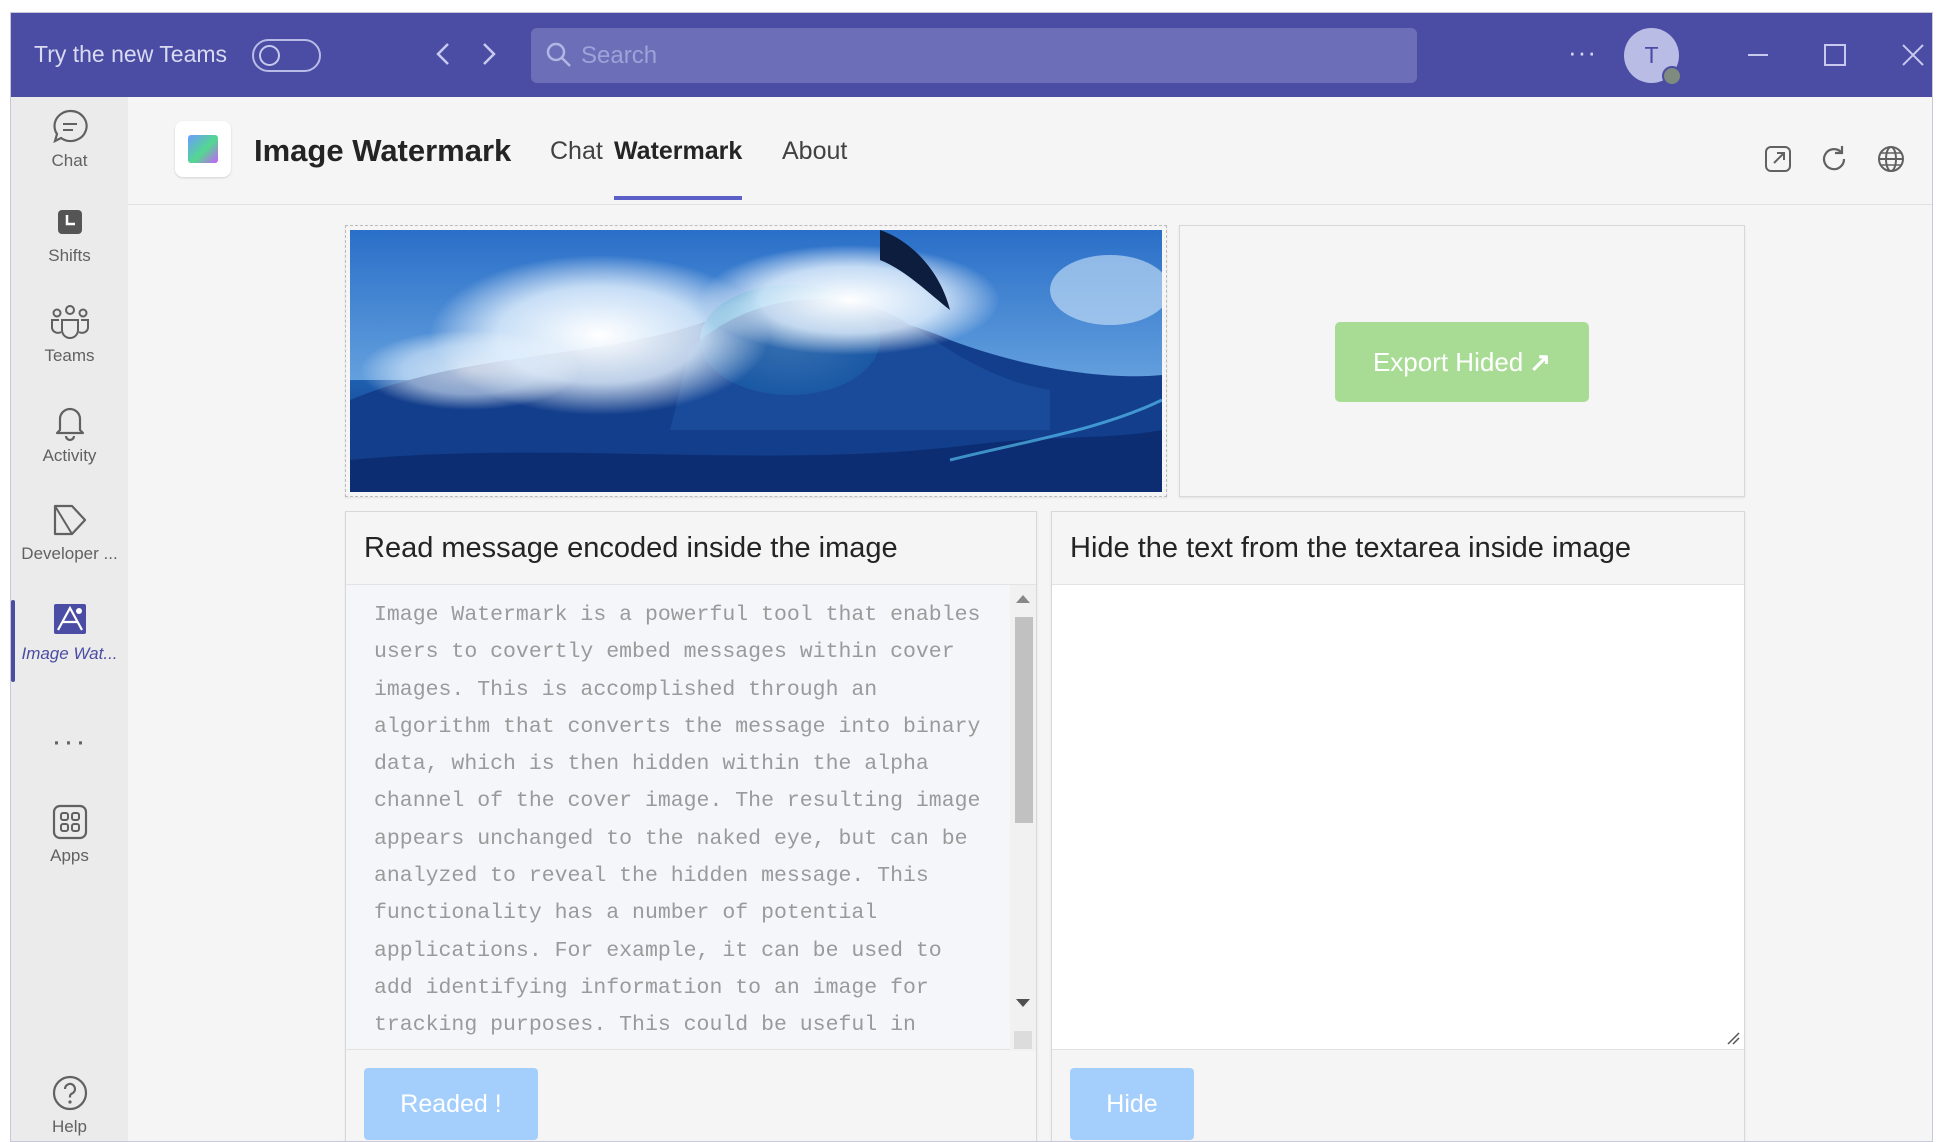  What do you see at coordinates (69, 322) in the screenshot?
I see `teams-icon` at bounding box center [69, 322].